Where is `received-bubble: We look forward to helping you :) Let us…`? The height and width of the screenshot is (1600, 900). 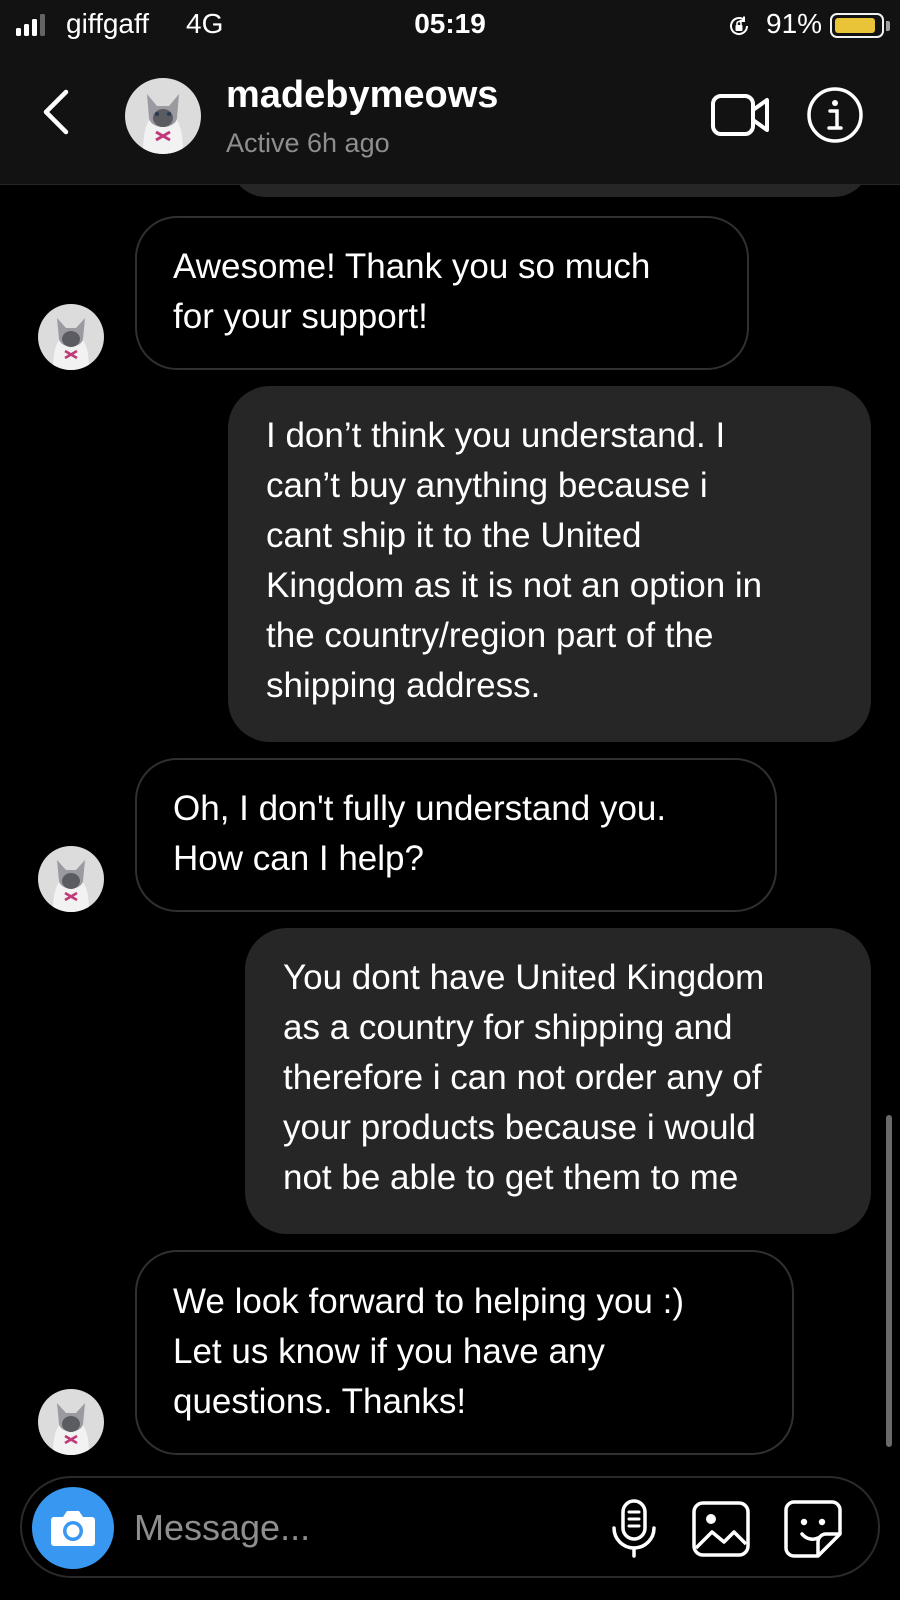
received-bubble: We look forward to helping you :) Let us… is located at coordinates (464, 1352).